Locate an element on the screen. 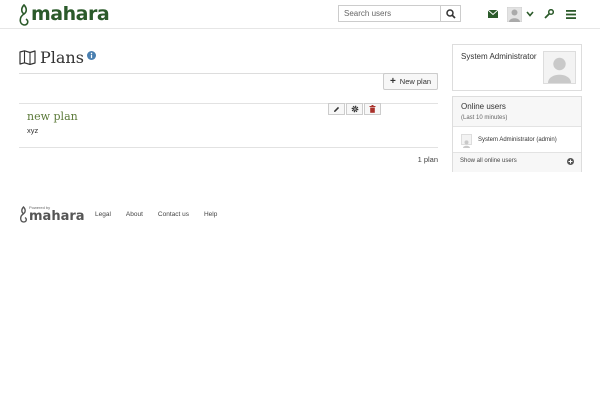  pencil-icon is located at coordinates (337, 109).